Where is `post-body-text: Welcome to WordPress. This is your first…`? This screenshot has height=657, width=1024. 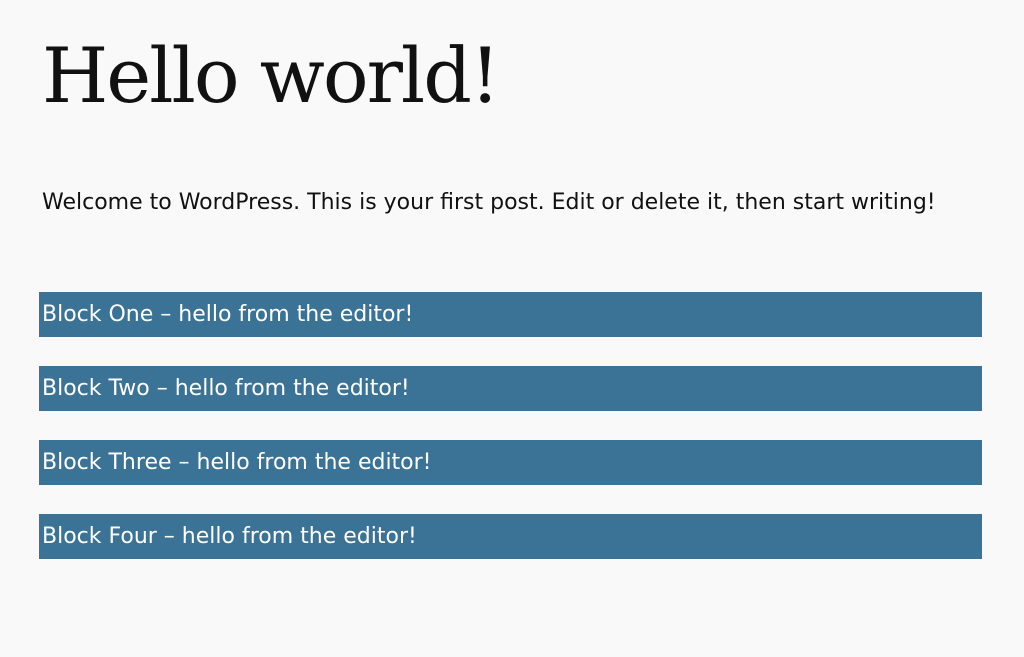
post-body-text: Welcome to WordPress. This is your first… is located at coordinates (489, 202).